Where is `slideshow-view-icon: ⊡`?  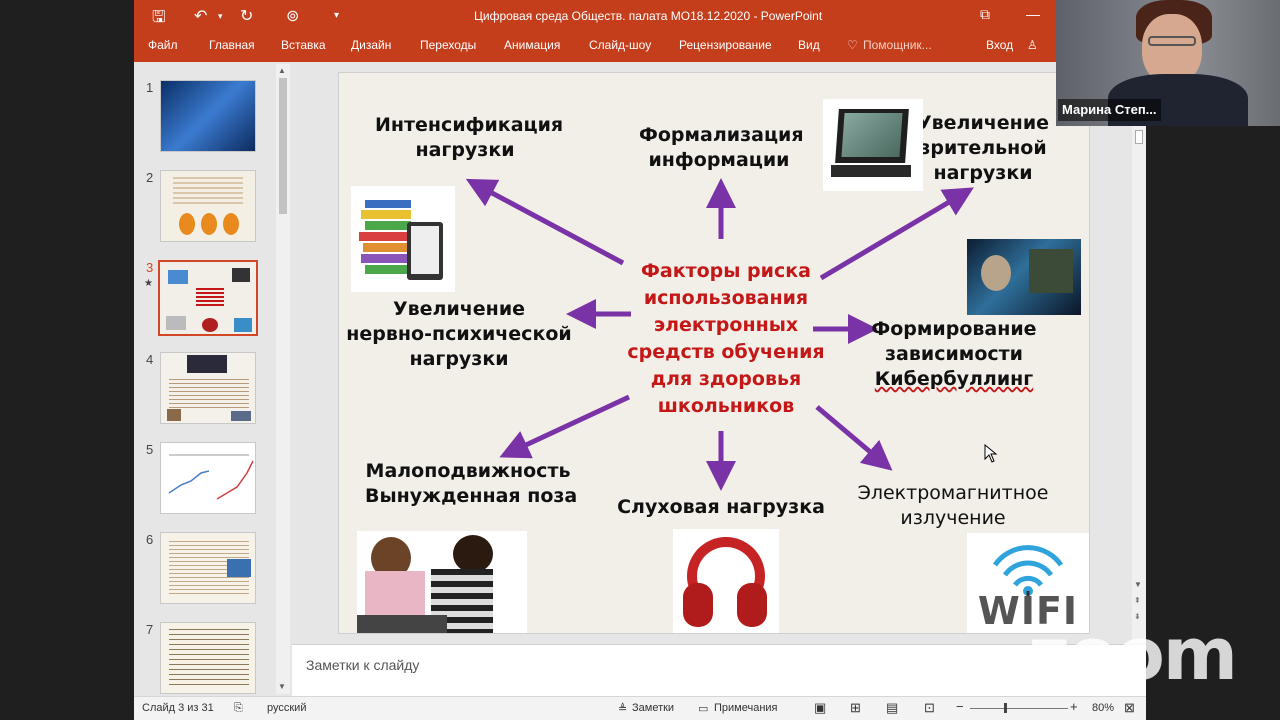 slideshow-view-icon: ⊡ is located at coordinates (929, 708).